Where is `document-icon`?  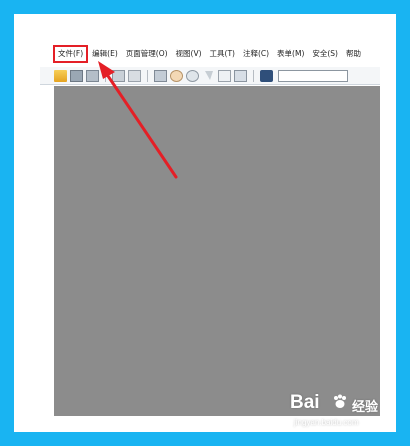
document-icon is located at coordinates (224, 75).